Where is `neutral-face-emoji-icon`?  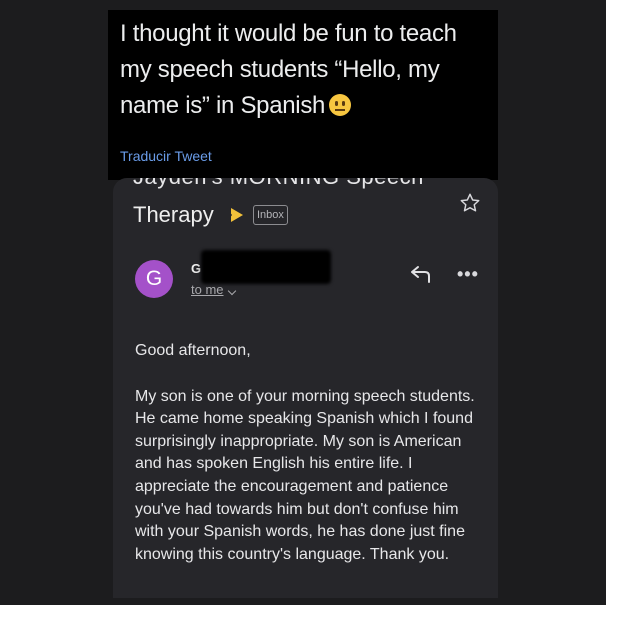
neutral-face-emoji-icon is located at coordinates (340, 105).